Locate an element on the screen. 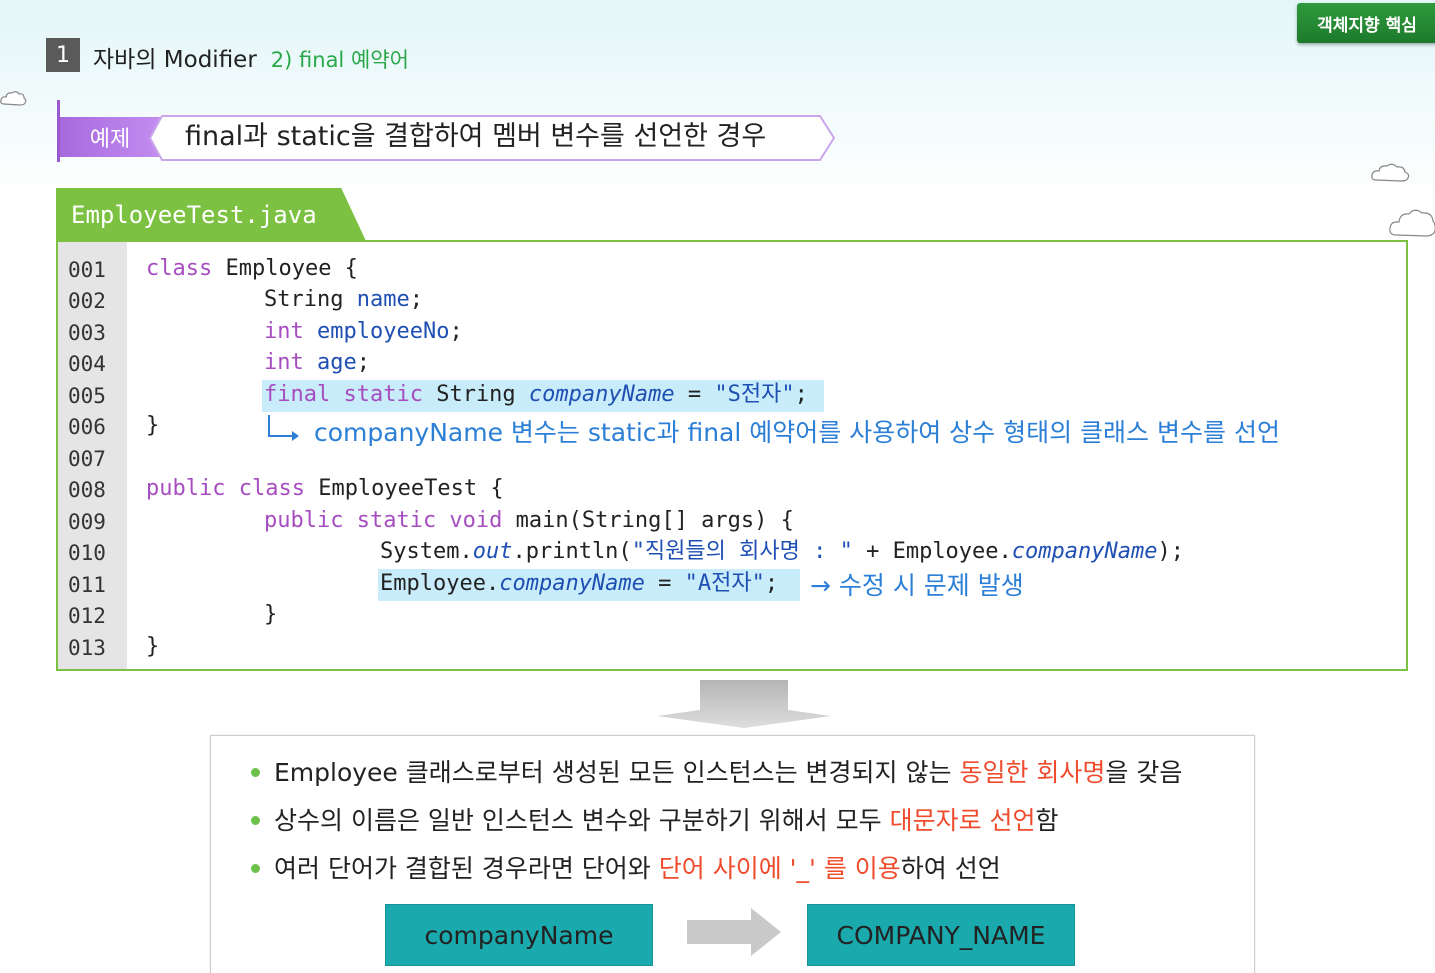  field-name: age is located at coordinates (336, 362).